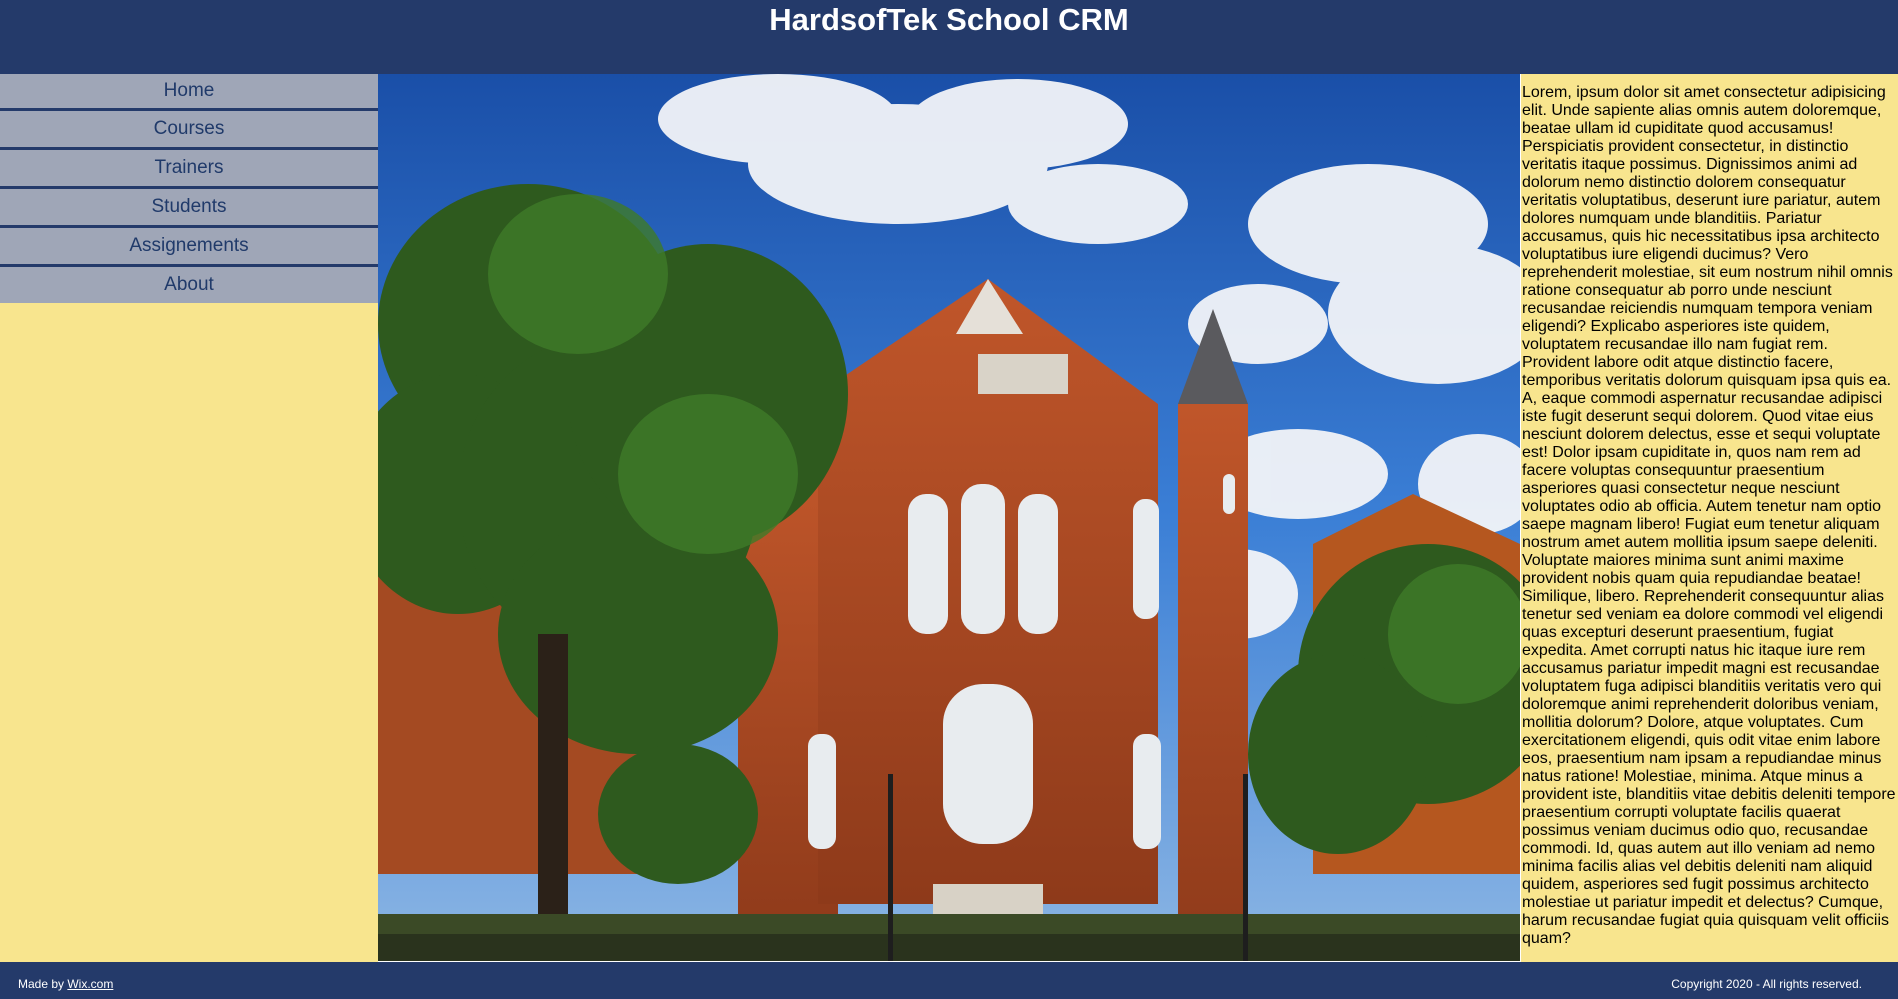  Describe the element at coordinates (189, 92) in the screenshot. I see `nav-item-home: Home` at that location.